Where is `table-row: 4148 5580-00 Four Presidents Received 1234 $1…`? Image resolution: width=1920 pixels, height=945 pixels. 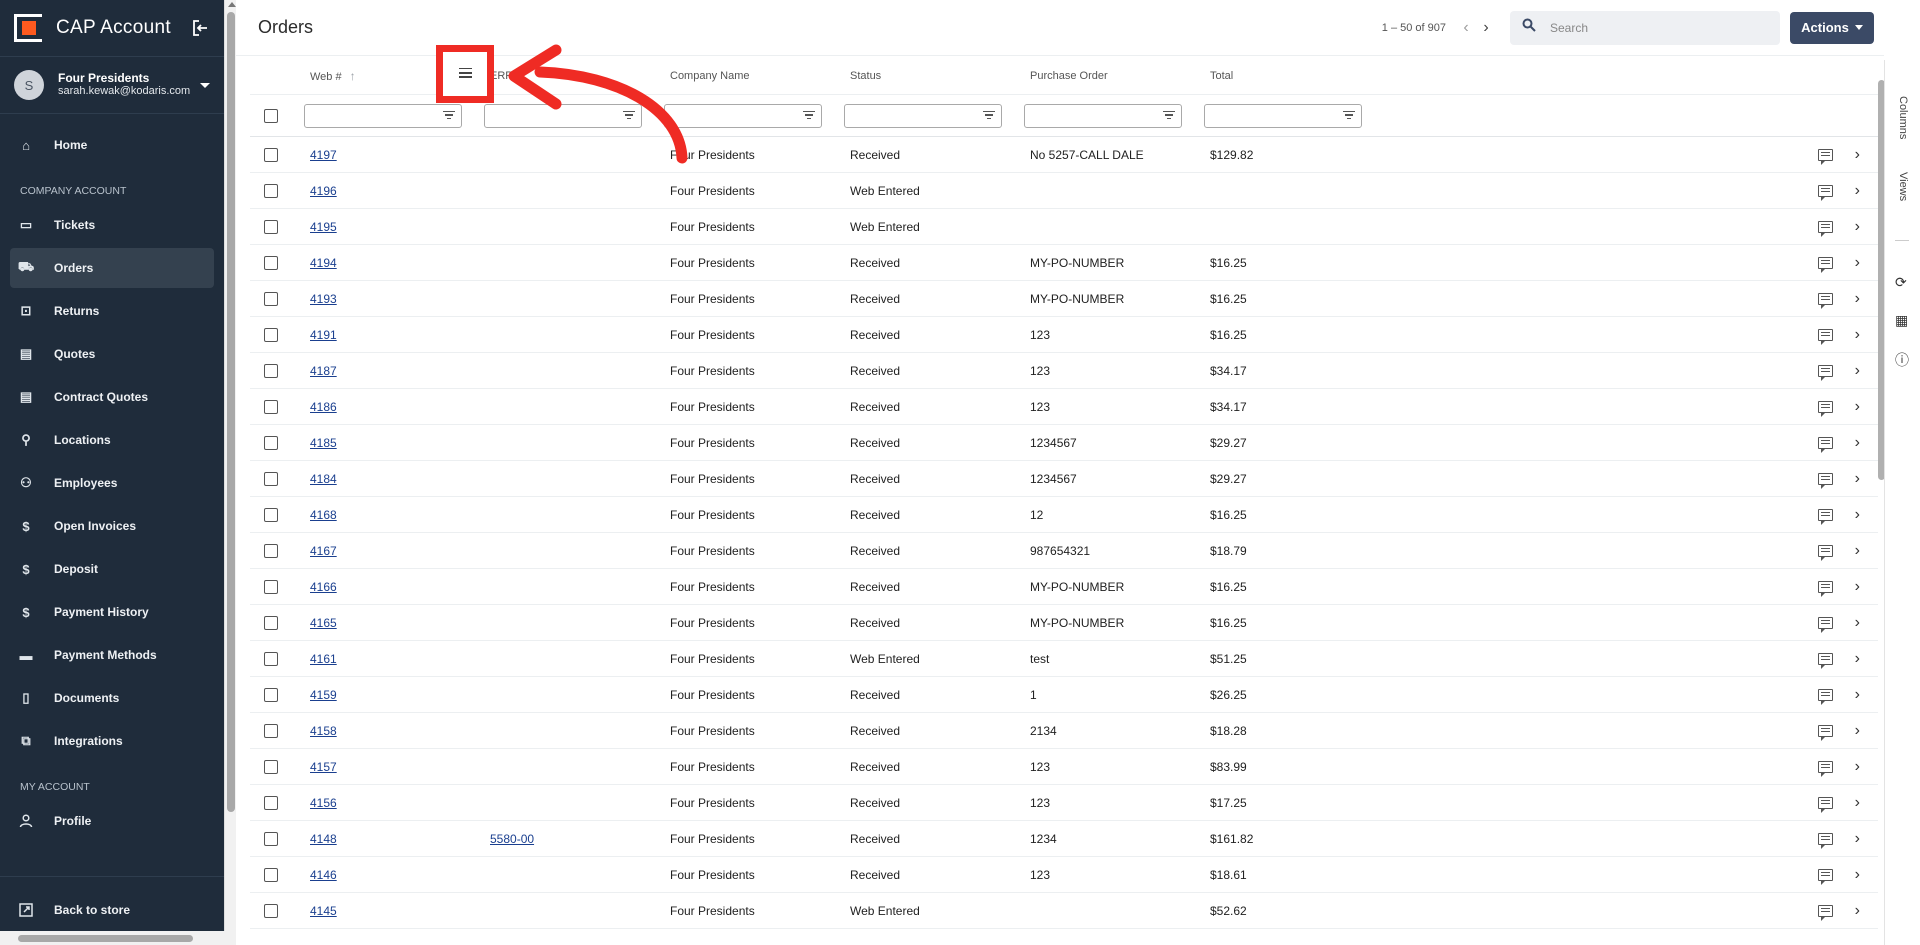 table-row: 4148 5580-00 Four Presidents Received 1234 $1… is located at coordinates (1064, 839).